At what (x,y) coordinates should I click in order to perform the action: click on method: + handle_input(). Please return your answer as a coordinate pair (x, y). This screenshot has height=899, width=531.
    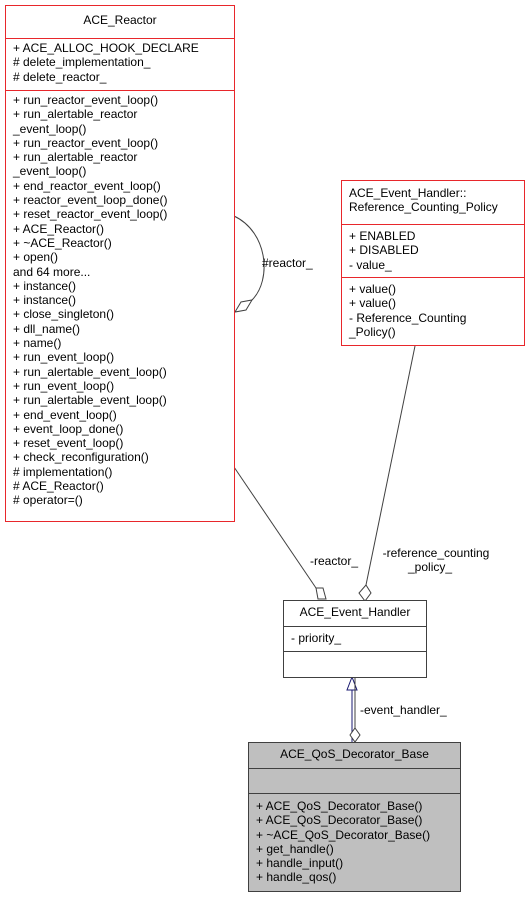
    Looking at the image, I should click on (300, 863).